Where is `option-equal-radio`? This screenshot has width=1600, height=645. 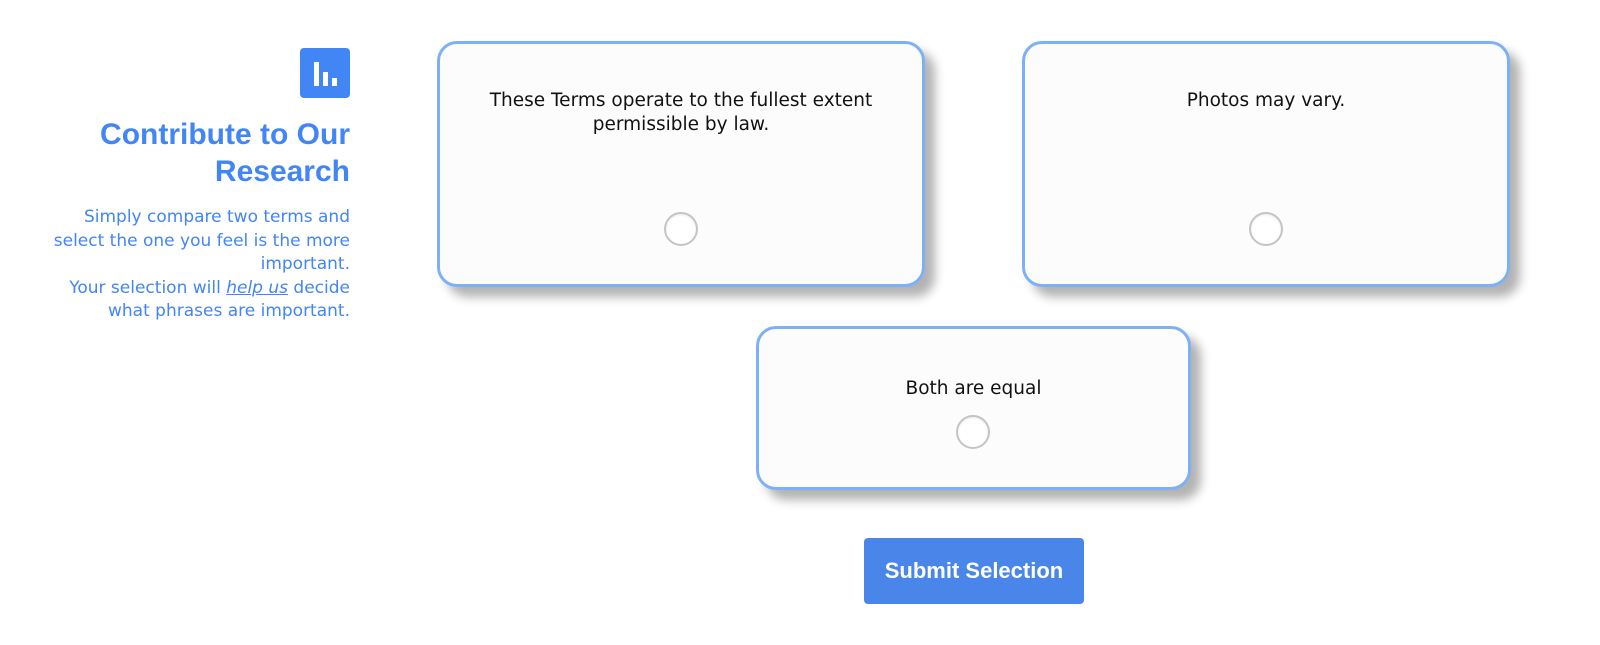 option-equal-radio is located at coordinates (973, 432).